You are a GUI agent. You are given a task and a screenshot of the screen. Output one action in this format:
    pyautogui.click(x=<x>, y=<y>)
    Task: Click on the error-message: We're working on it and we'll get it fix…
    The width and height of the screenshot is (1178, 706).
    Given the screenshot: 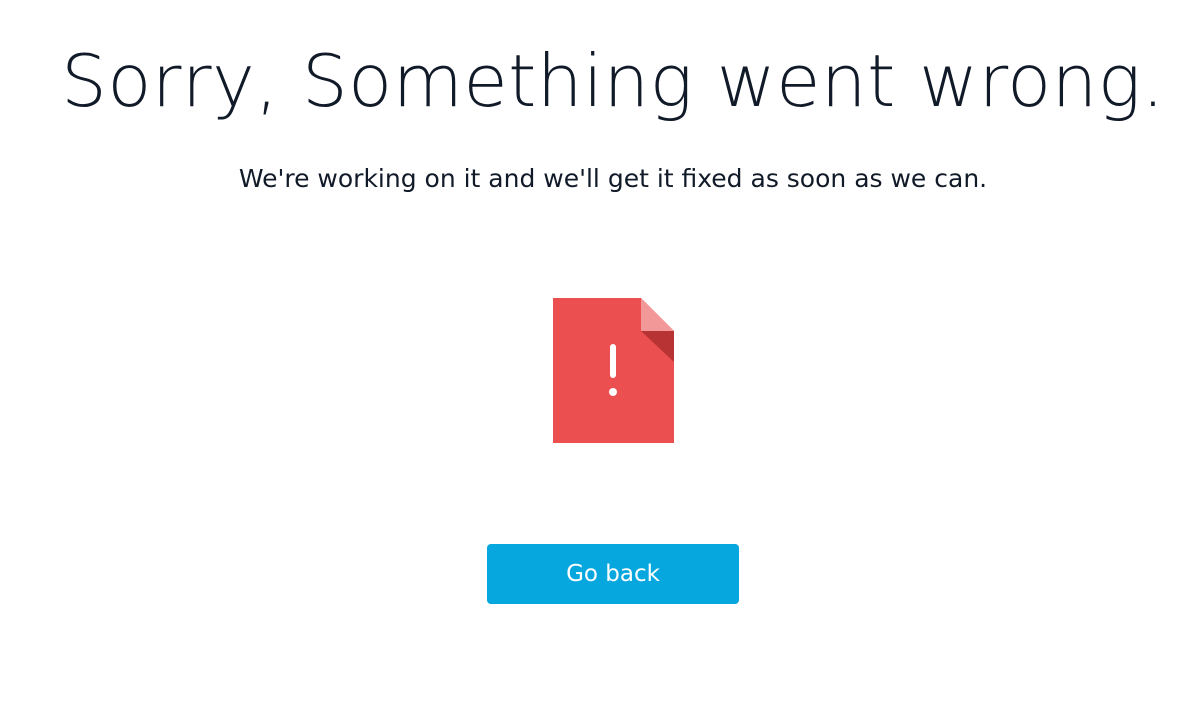 What is the action you would take?
    pyautogui.click(x=613, y=178)
    